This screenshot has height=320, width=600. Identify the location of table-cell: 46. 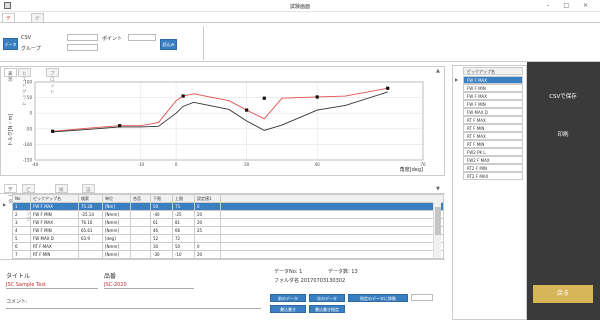
(161, 230).